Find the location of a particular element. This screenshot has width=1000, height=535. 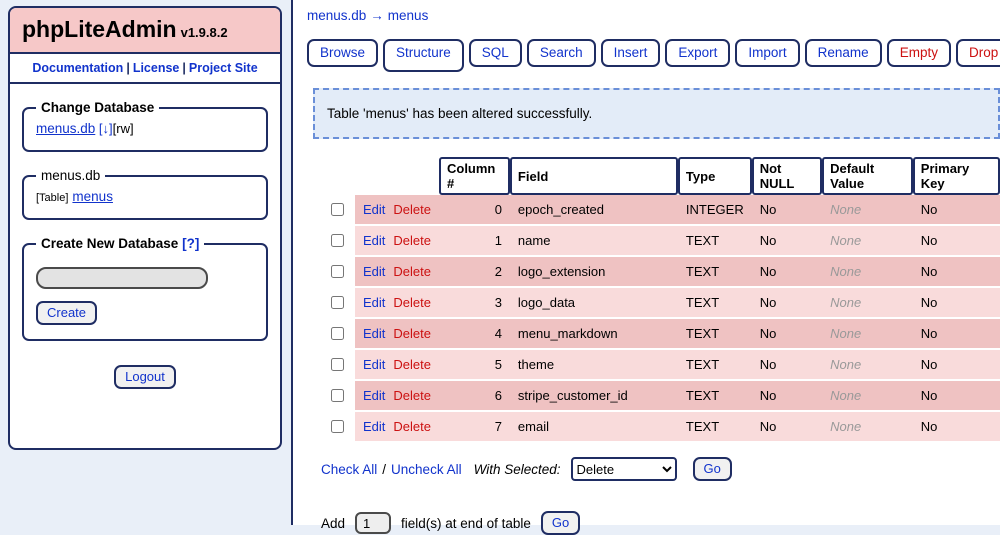

add-field-go-button: Go is located at coordinates (560, 523).